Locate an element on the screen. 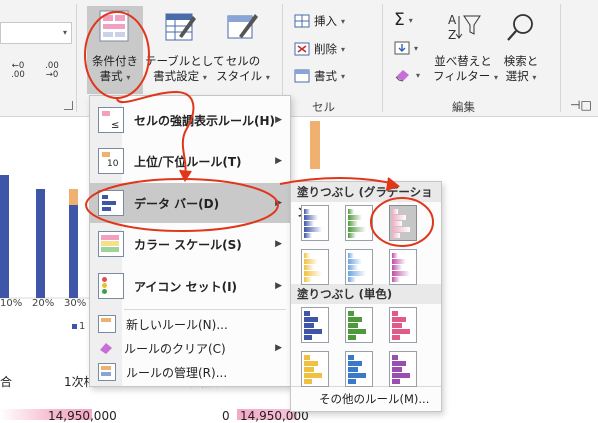 Image resolution: width=598 pixels, height=423 pixels. fill-button: ▾ is located at coordinates (406, 48).